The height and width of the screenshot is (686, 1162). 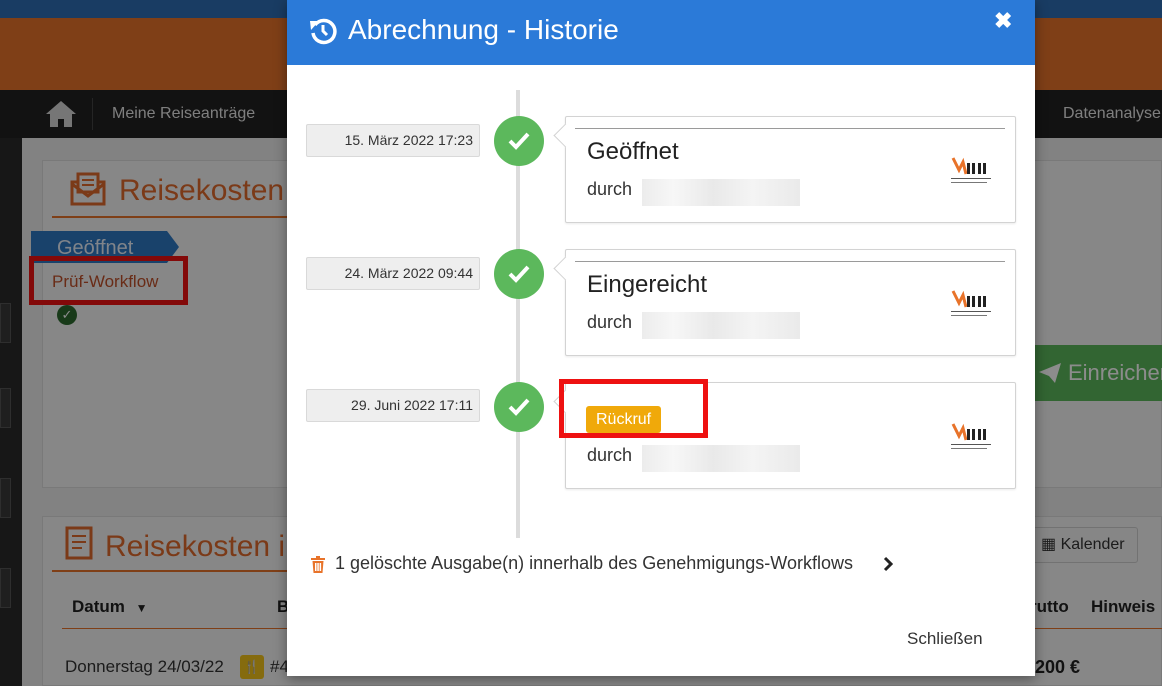 What do you see at coordinates (323, 31) in the screenshot?
I see `history-icon` at bounding box center [323, 31].